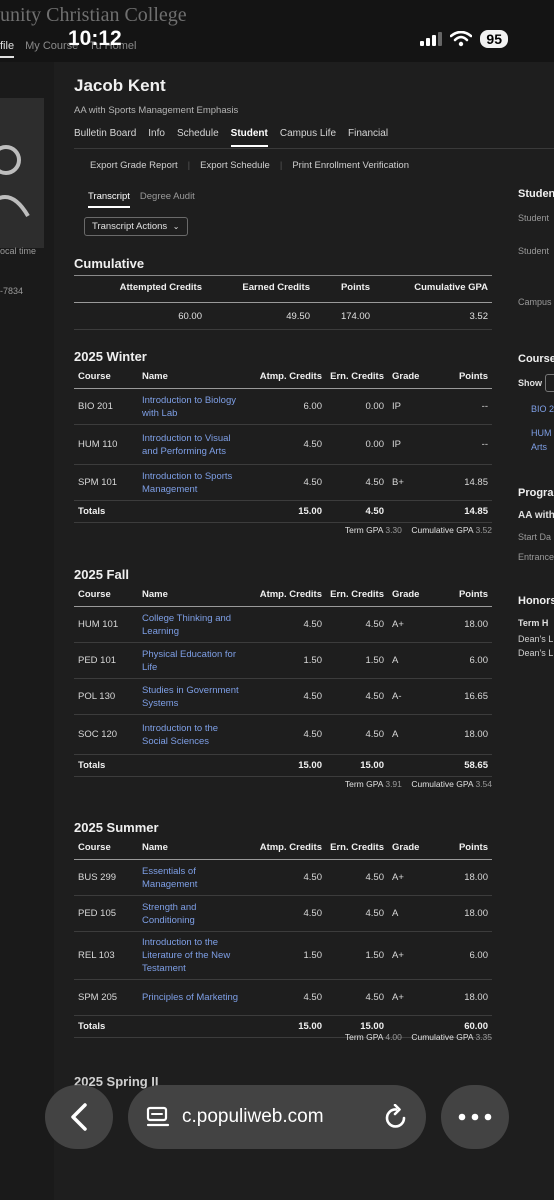  Describe the element at coordinates (134, 165) in the screenshot. I see `export-grade-report-link: Export Grade Report` at that location.